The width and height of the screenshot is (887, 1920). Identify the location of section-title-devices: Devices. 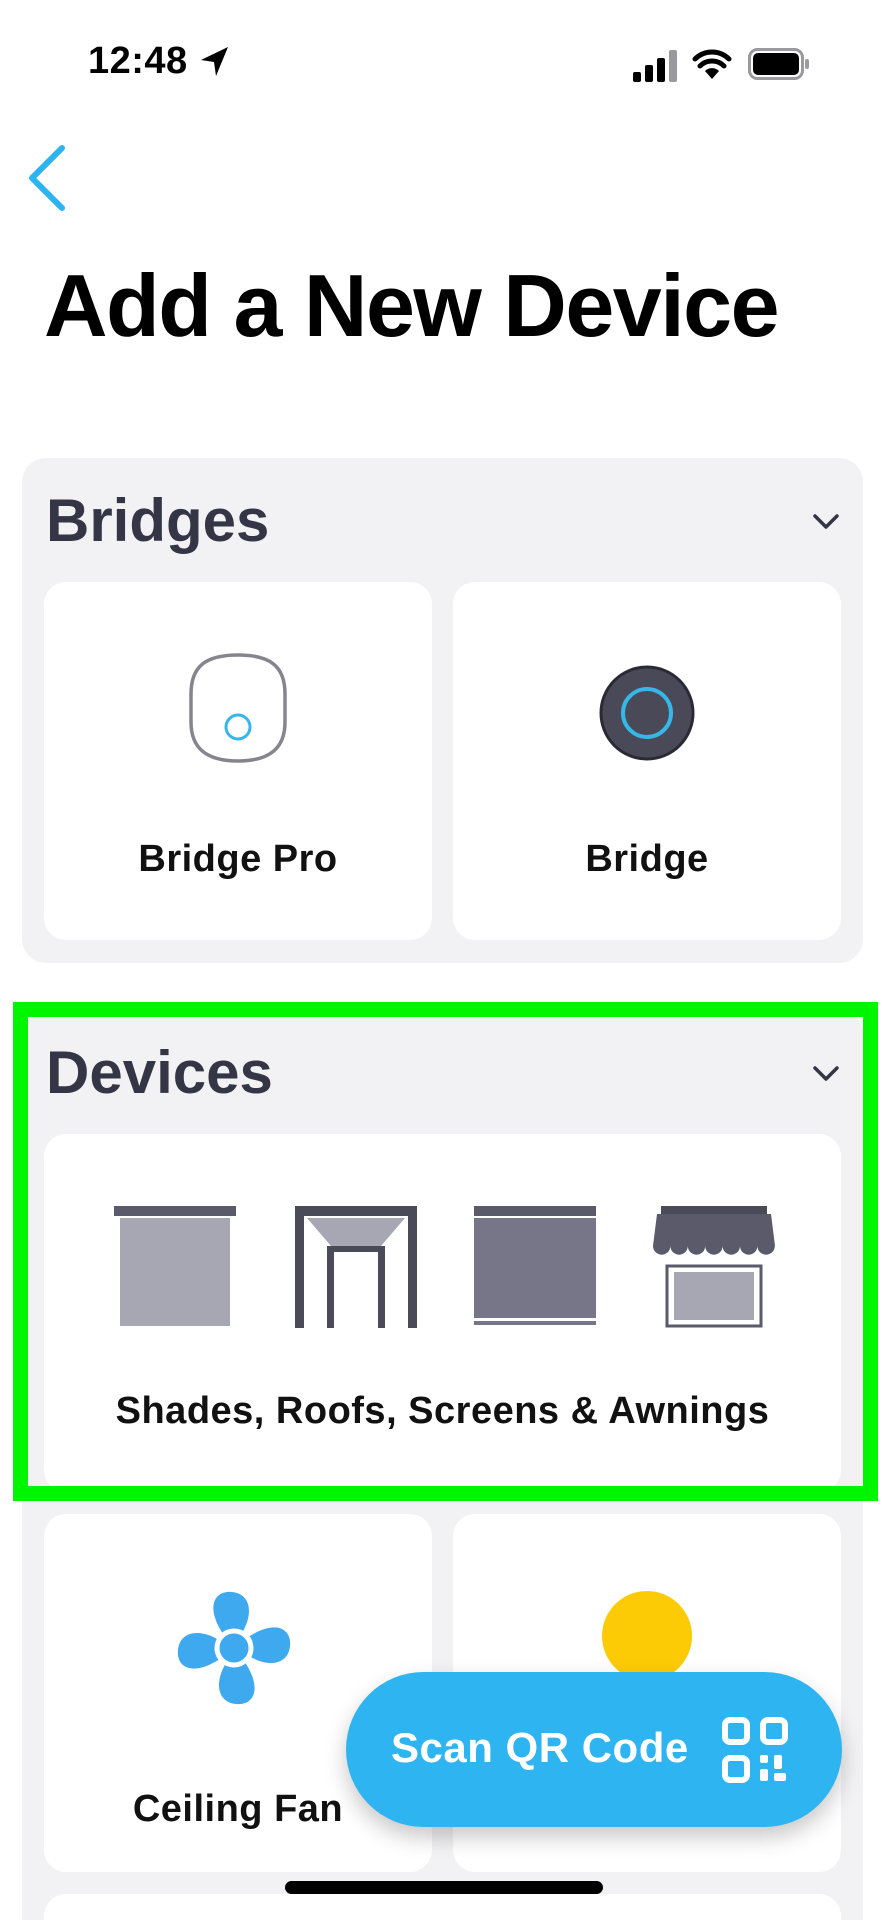
(159, 1072).